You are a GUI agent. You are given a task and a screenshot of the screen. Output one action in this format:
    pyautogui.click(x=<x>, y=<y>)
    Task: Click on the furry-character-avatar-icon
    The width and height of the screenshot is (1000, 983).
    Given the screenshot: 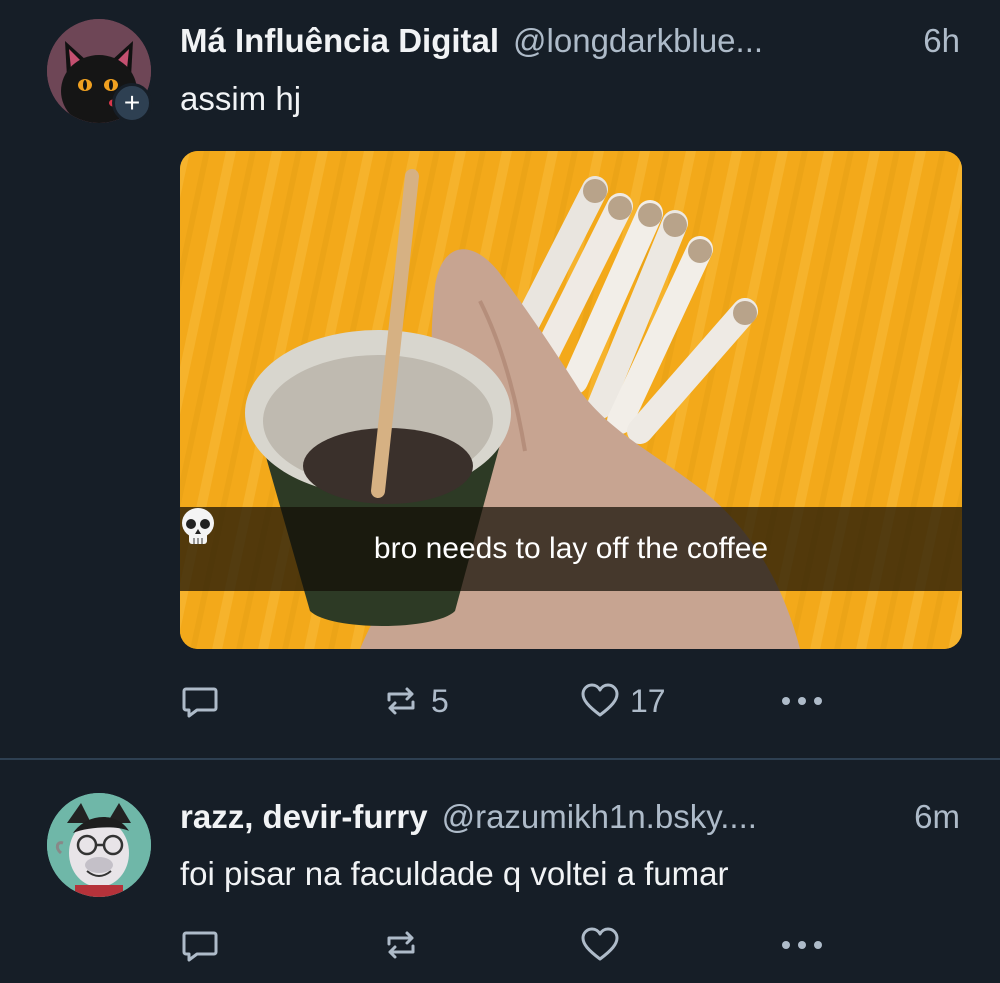 What is the action you would take?
    pyautogui.click(x=99, y=845)
    